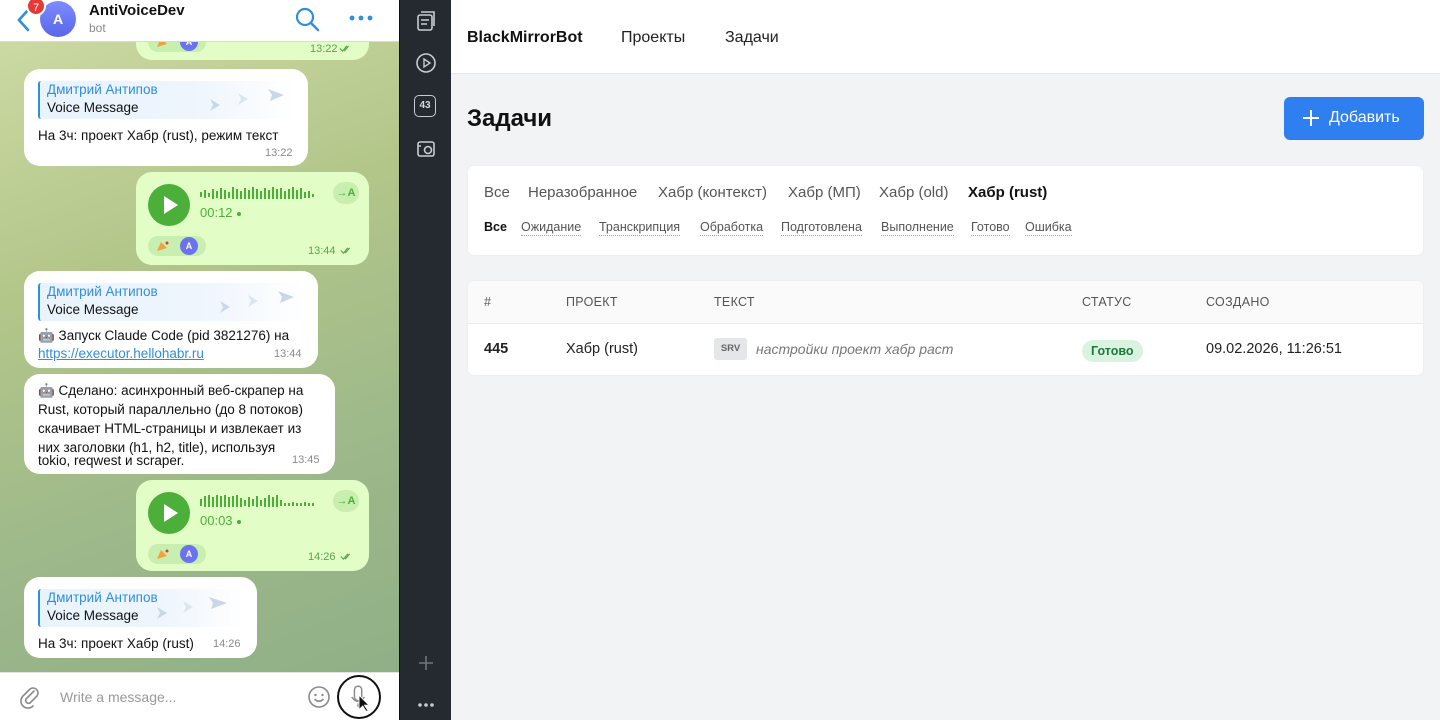  Describe the element at coordinates (1007, 192) in the screenshot. I see `project-tab-habr-rust: Хабр (rust)` at that location.